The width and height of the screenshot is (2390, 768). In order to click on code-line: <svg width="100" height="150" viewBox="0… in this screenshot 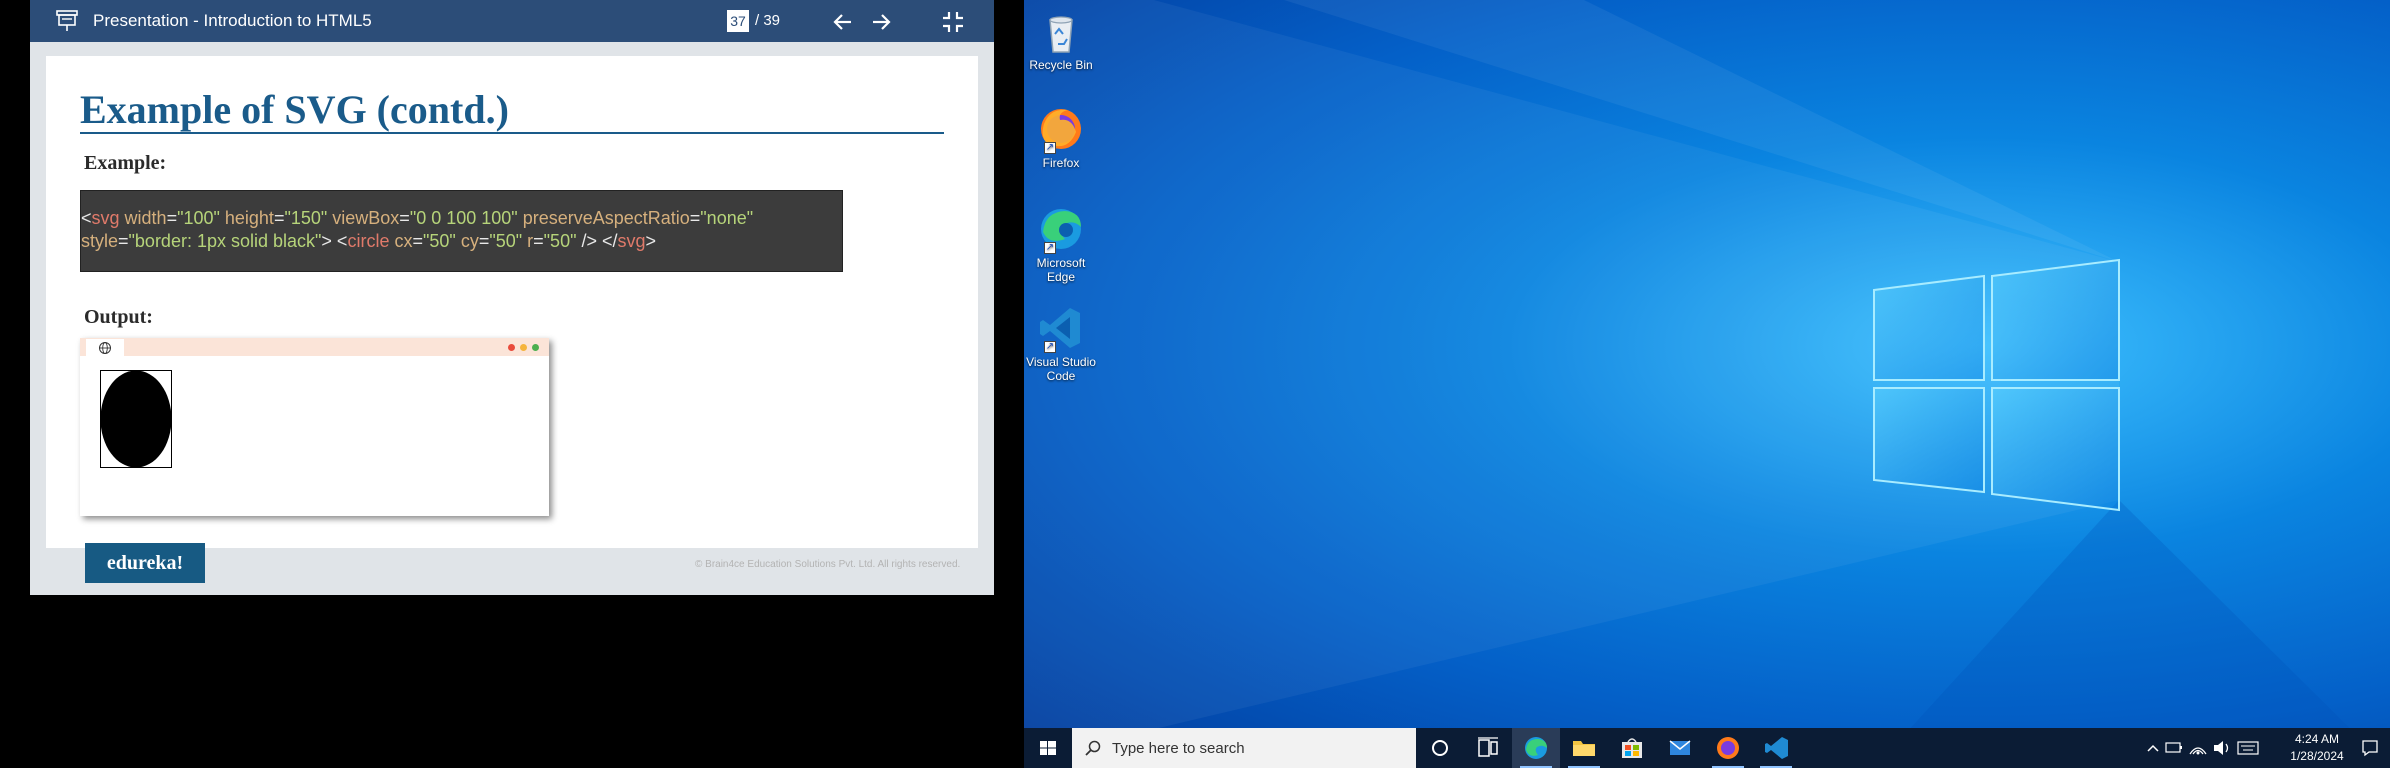, I will do `click(461, 218)`.